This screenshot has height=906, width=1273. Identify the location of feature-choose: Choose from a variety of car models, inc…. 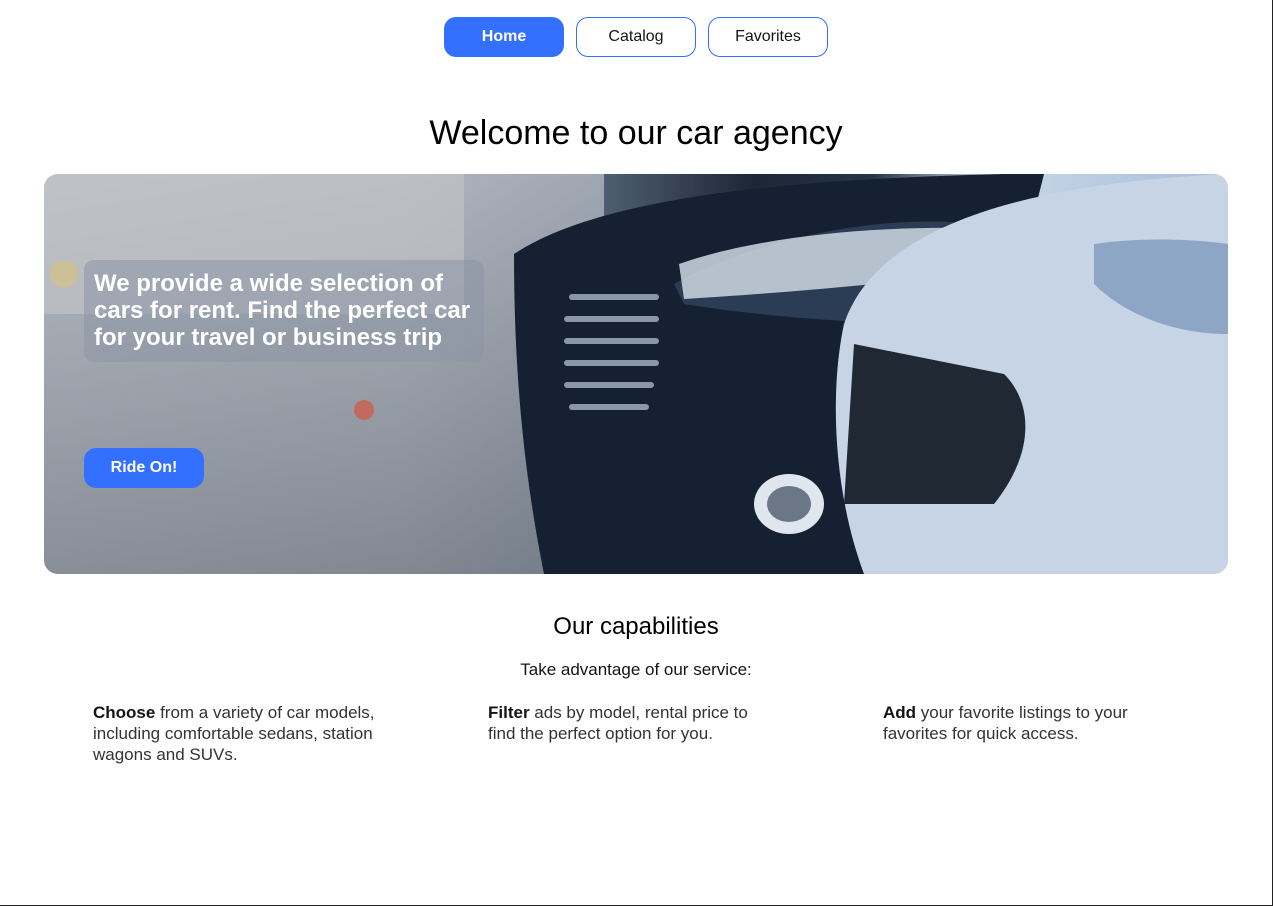
(235, 733).